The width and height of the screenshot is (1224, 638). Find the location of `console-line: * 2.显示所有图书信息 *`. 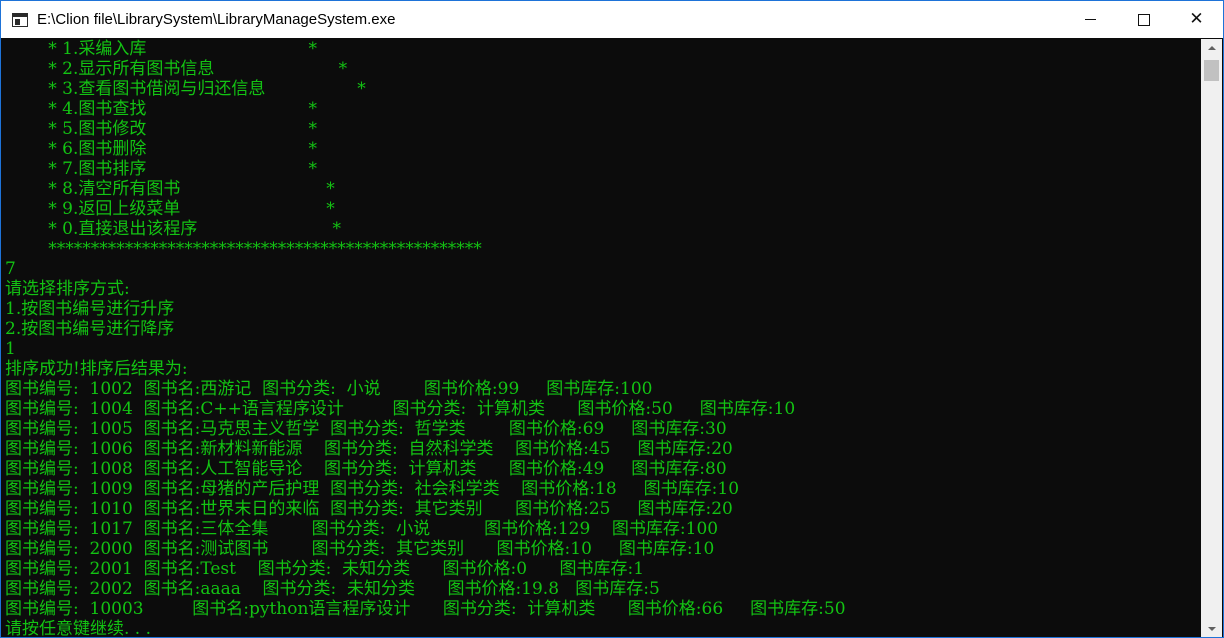

console-line: * 2.显示所有图书信息 * is located at coordinates (176, 69).